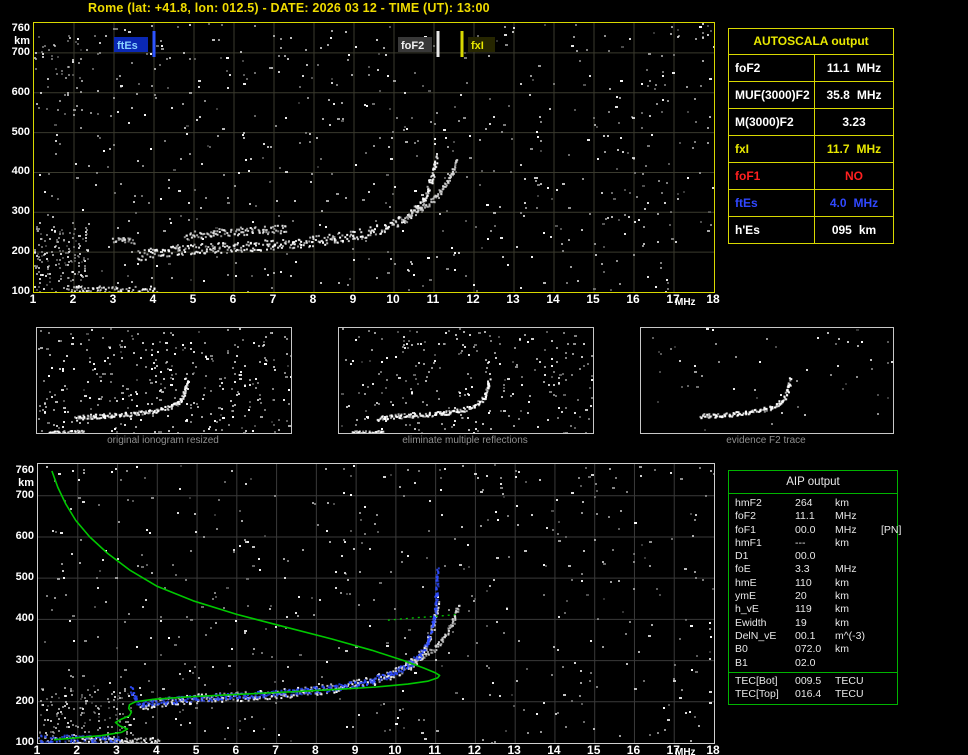 The width and height of the screenshot is (968, 755). Describe the element at coordinates (803, 609) in the screenshot. I see `aip-value: 119` at that location.